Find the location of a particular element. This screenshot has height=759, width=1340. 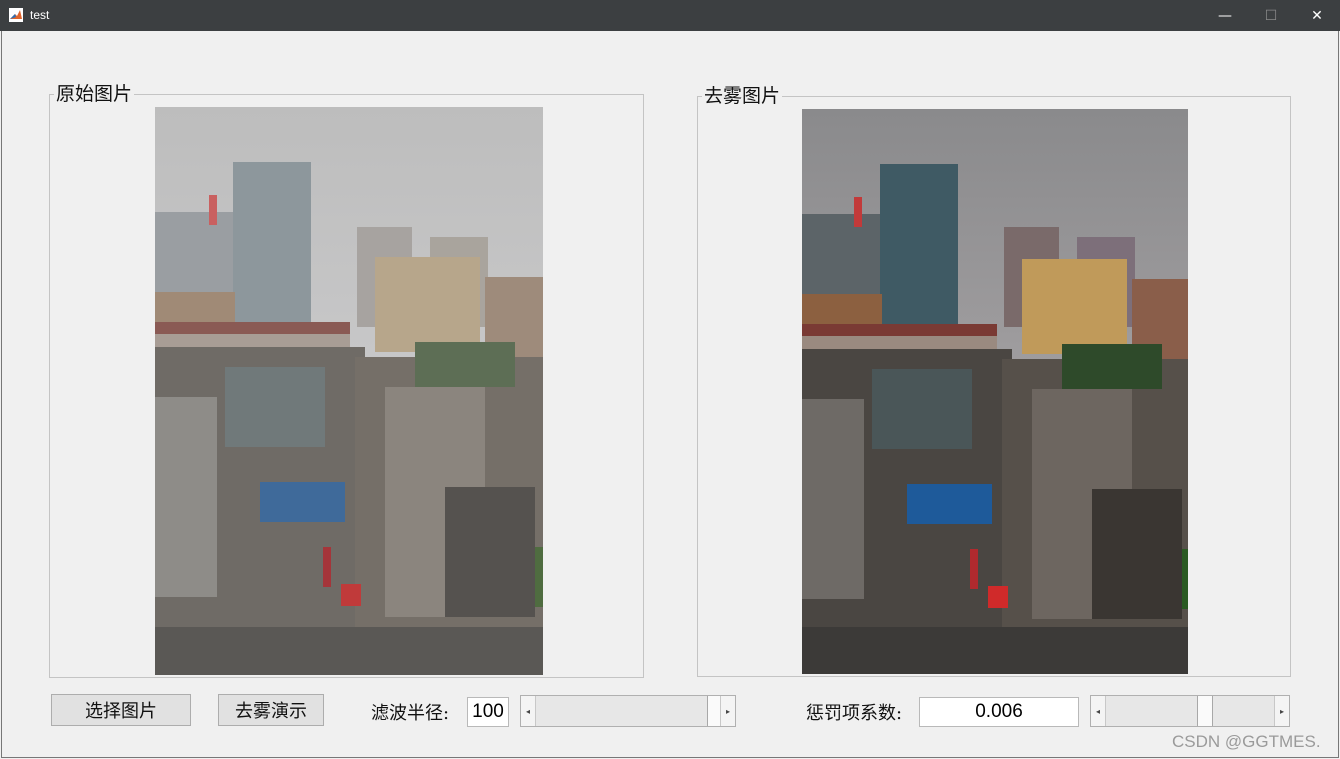

penalty-coefficient-label: 惩罚项系数: is located at coordinates (854, 713).